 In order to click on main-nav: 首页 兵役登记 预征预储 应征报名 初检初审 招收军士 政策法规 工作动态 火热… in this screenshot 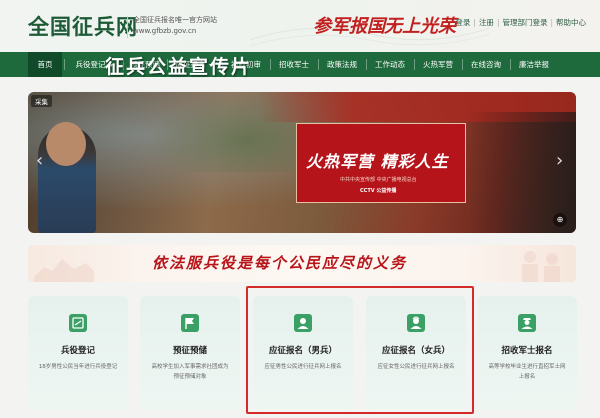, I will do `click(300, 64)`.